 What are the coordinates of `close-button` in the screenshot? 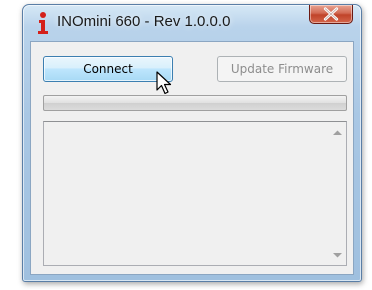 It's located at (331, 14).